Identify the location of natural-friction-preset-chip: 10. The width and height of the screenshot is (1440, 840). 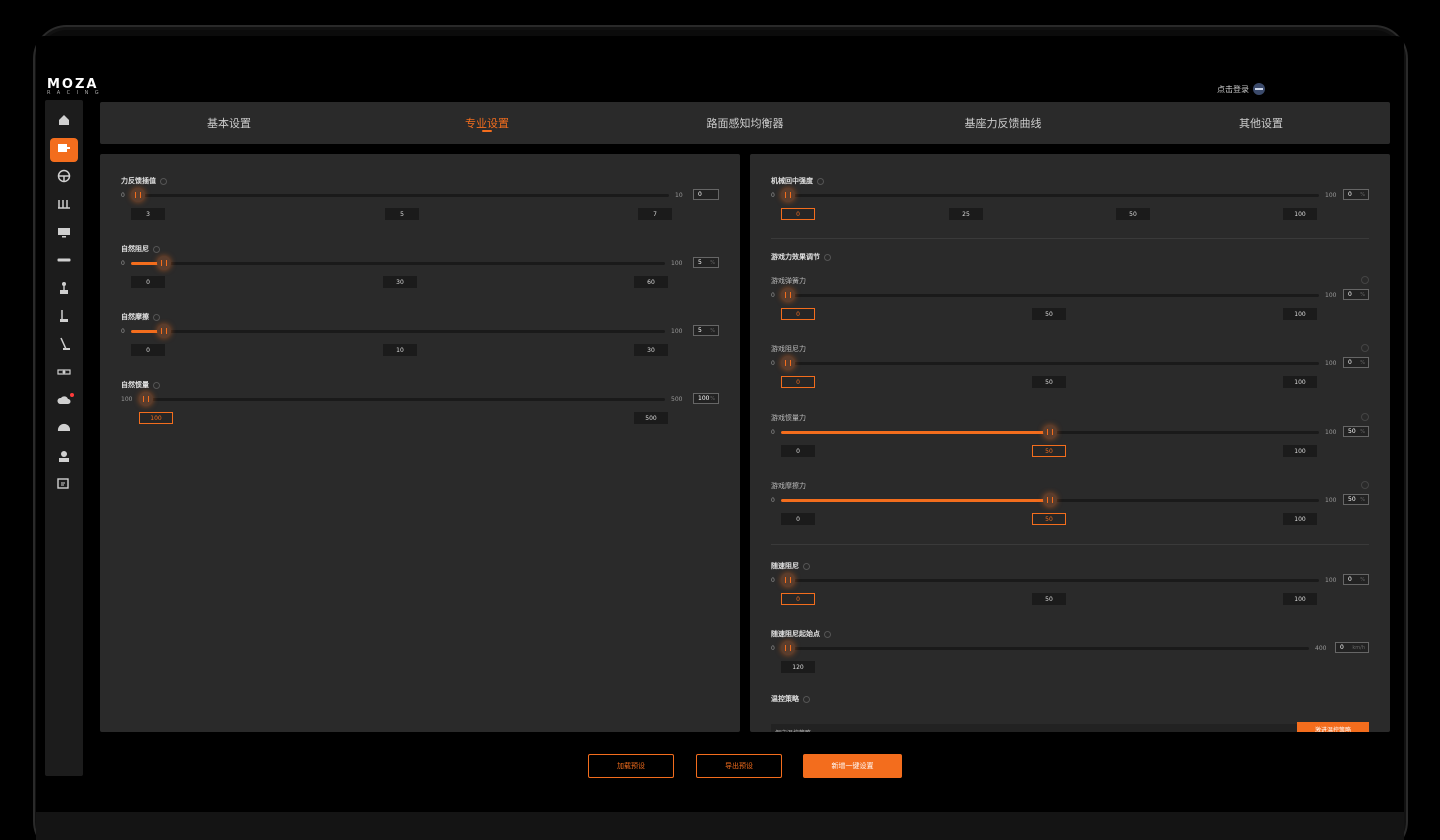
(400, 350).